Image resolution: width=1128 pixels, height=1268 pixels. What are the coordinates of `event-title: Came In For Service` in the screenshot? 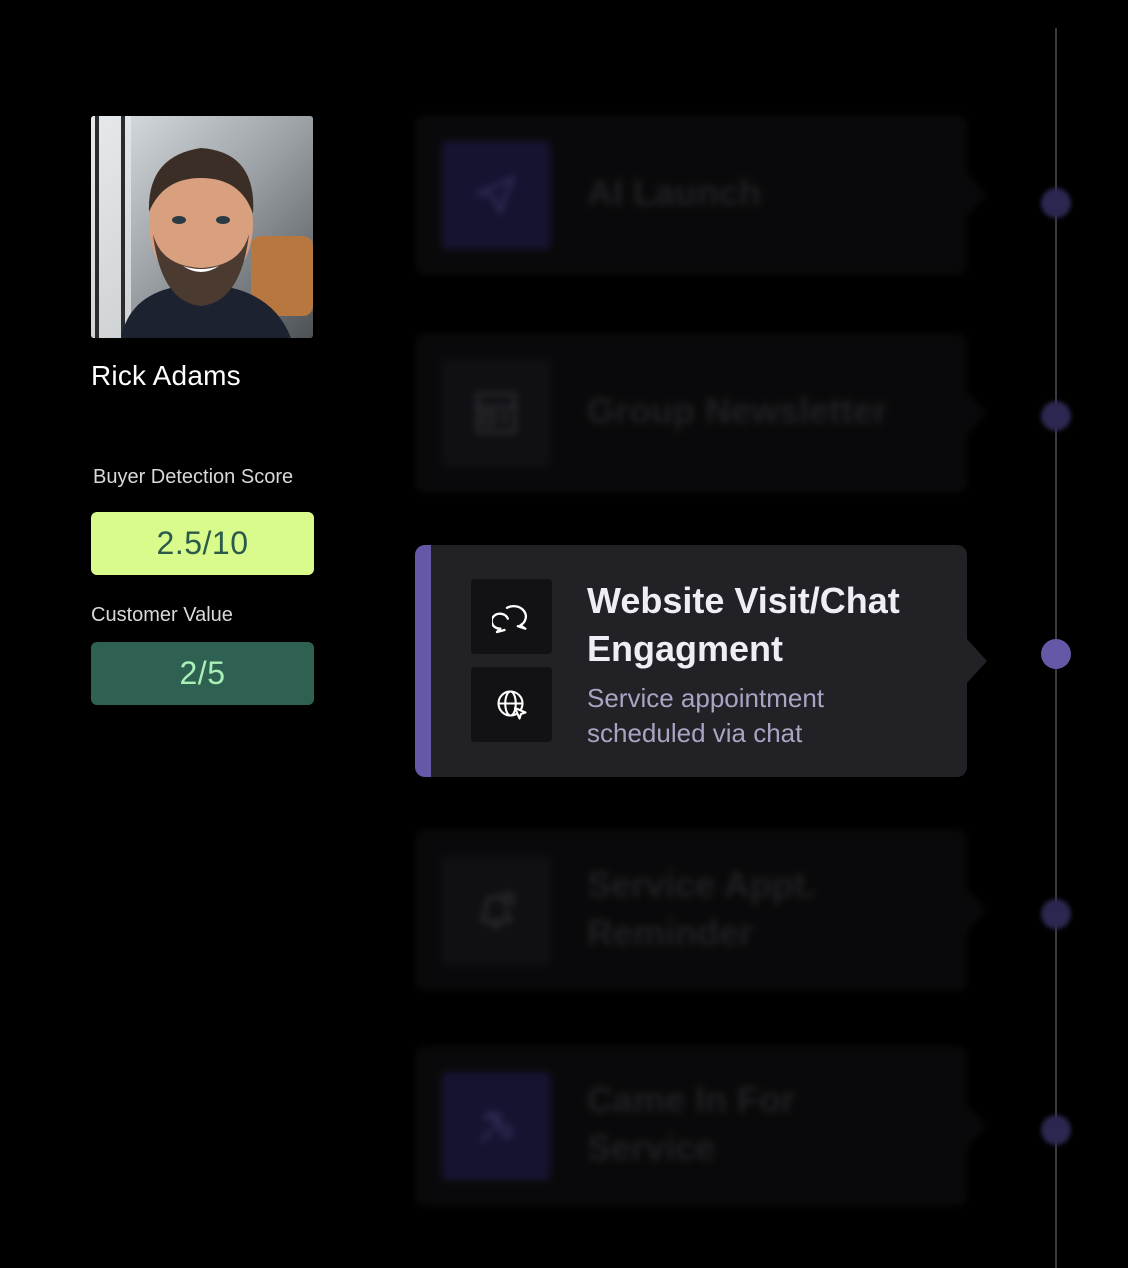 It's located at (691, 1123).